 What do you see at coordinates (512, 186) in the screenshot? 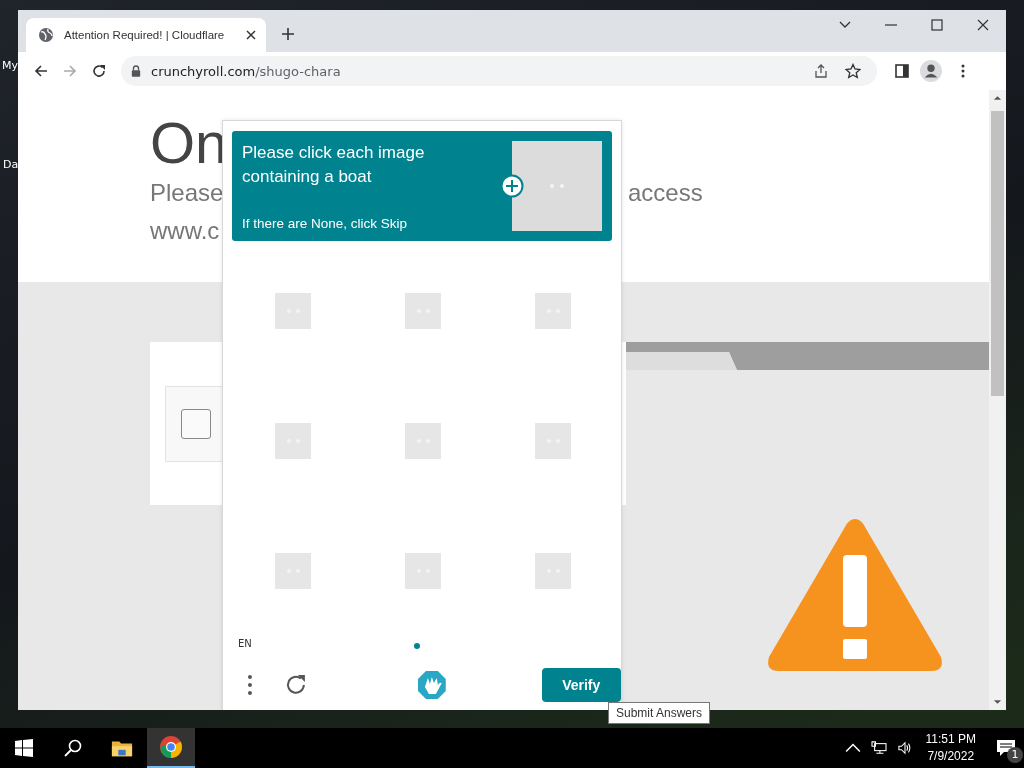
I see `plus-icon` at bounding box center [512, 186].